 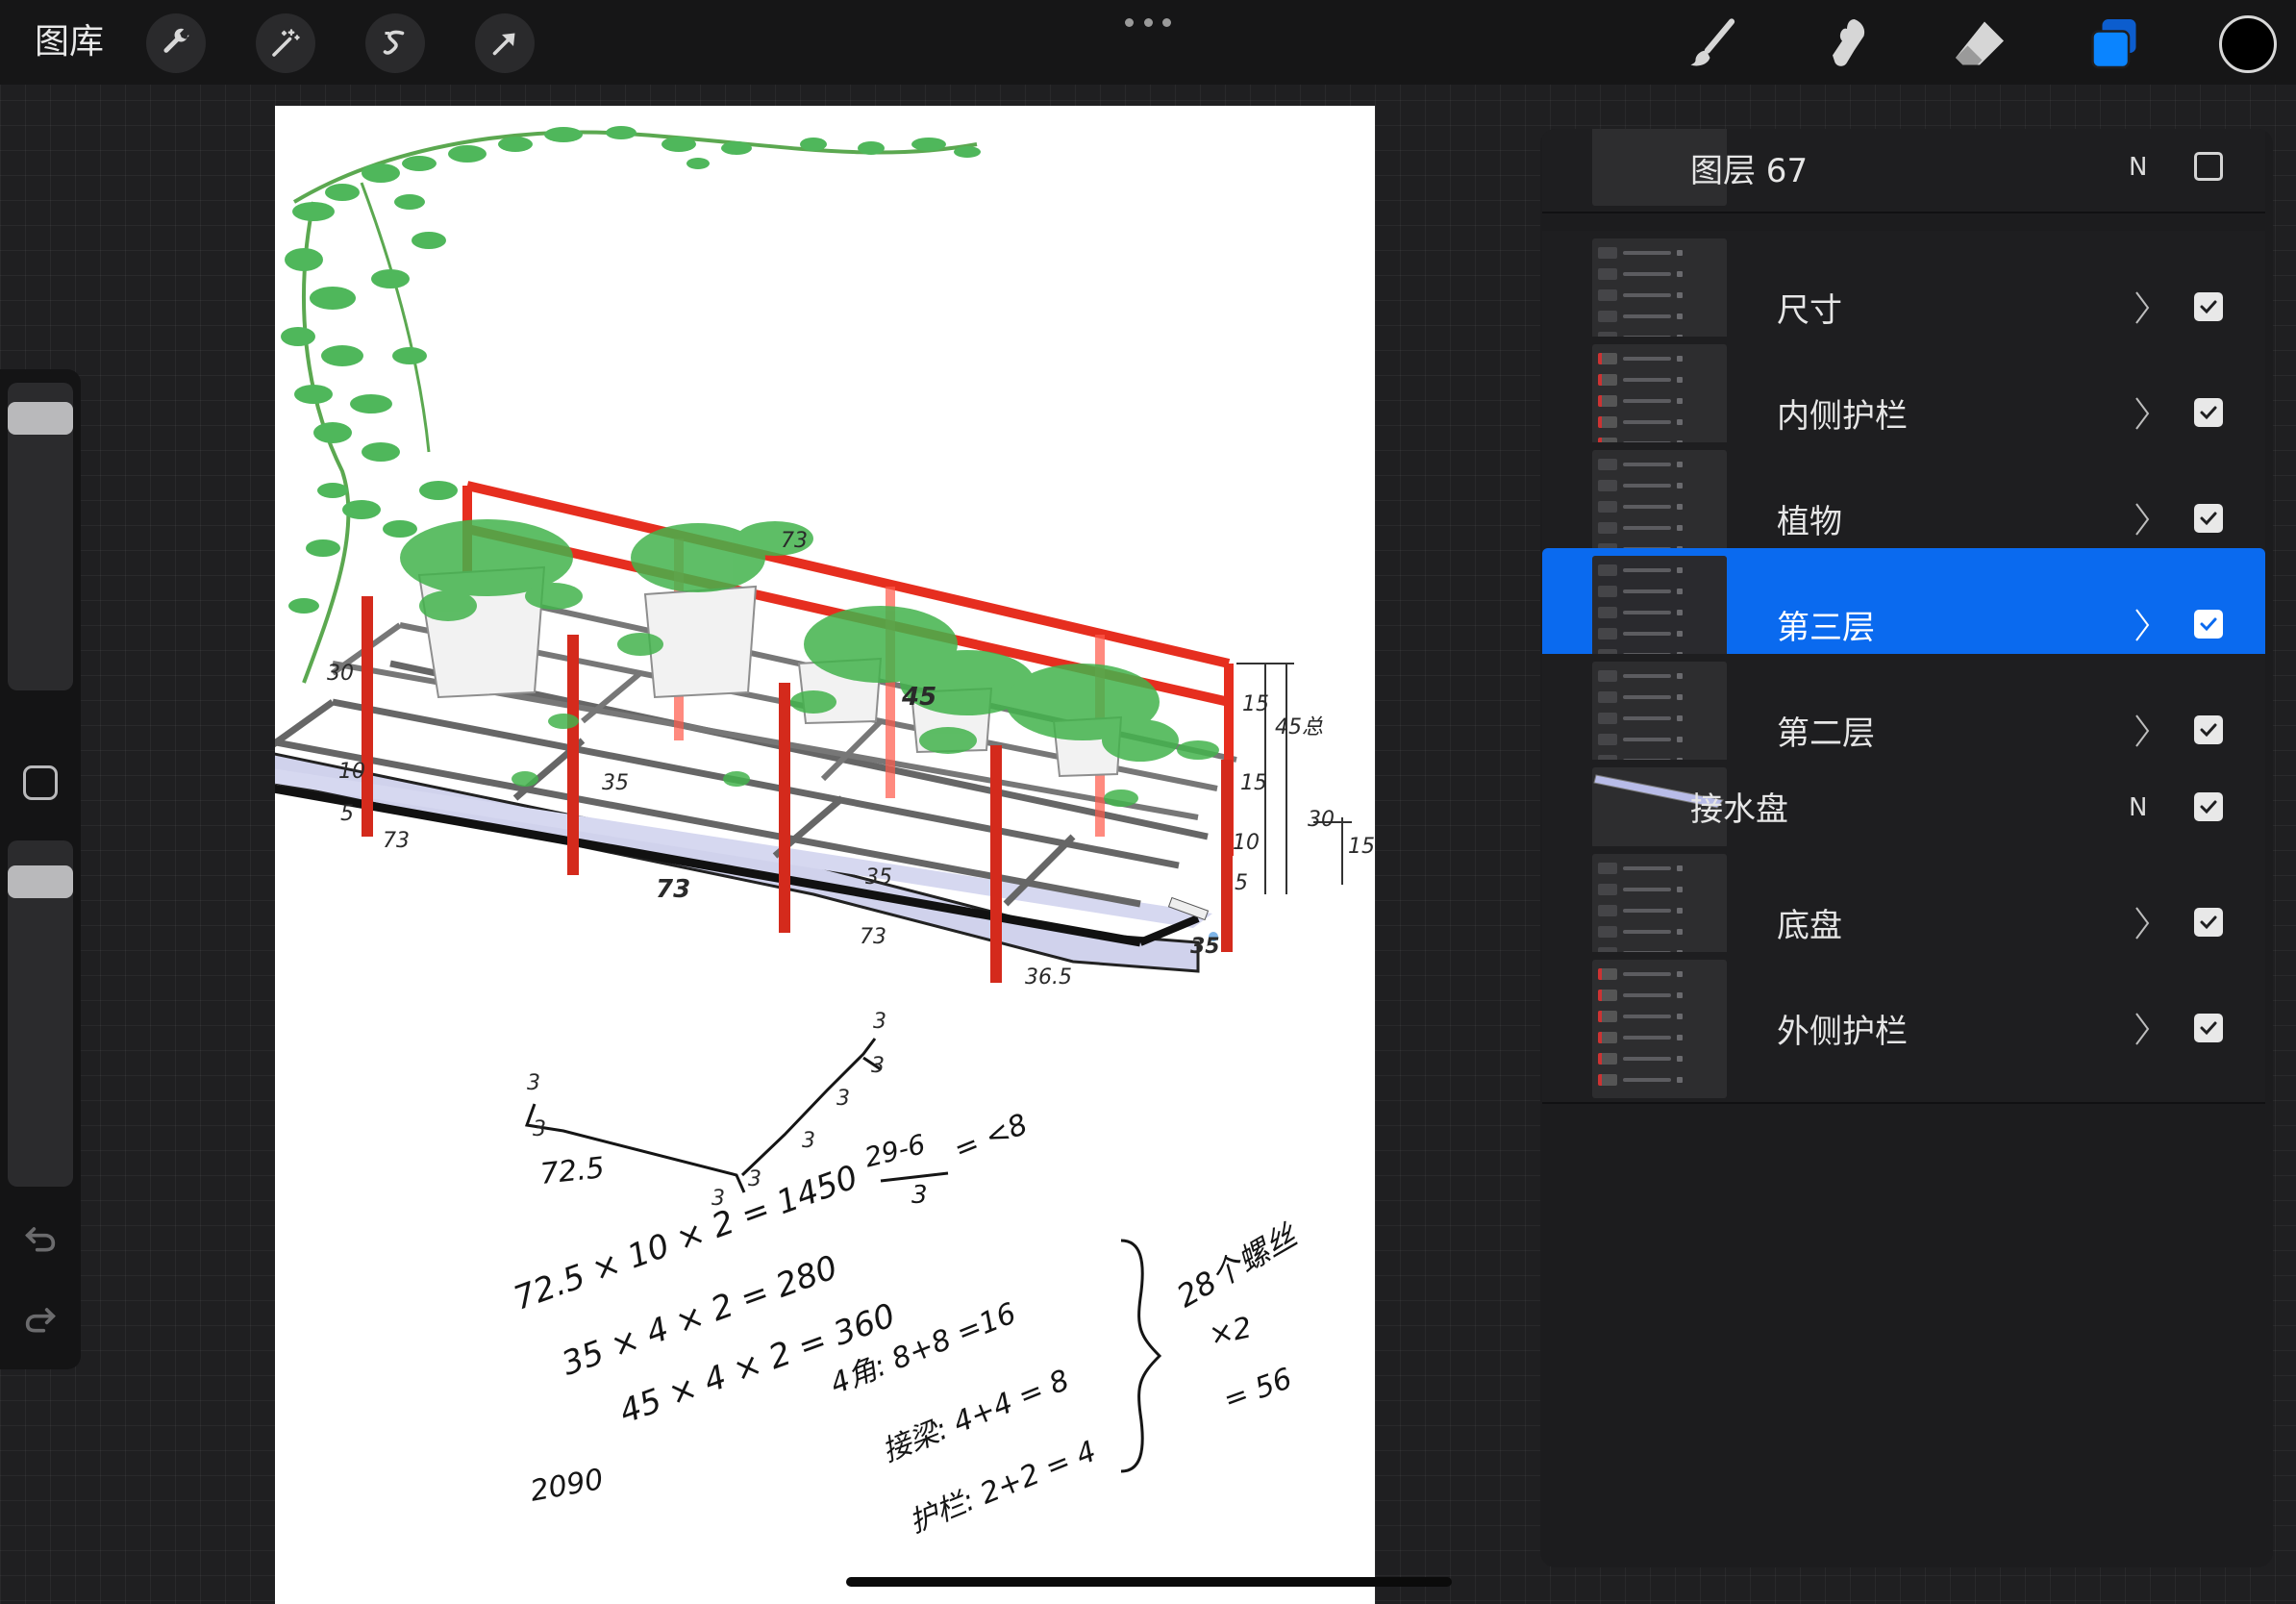 I want to click on brush-tool, so click(x=1712, y=43).